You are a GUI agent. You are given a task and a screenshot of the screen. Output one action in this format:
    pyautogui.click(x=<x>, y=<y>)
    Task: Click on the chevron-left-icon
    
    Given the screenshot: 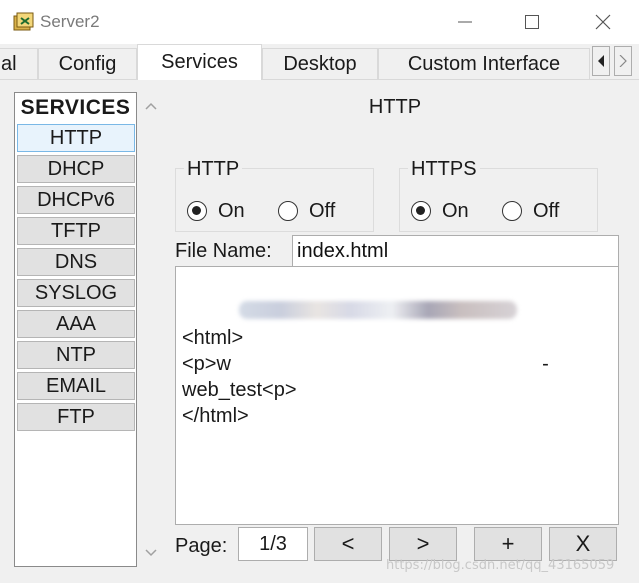 What is the action you would take?
    pyautogui.click(x=601, y=61)
    